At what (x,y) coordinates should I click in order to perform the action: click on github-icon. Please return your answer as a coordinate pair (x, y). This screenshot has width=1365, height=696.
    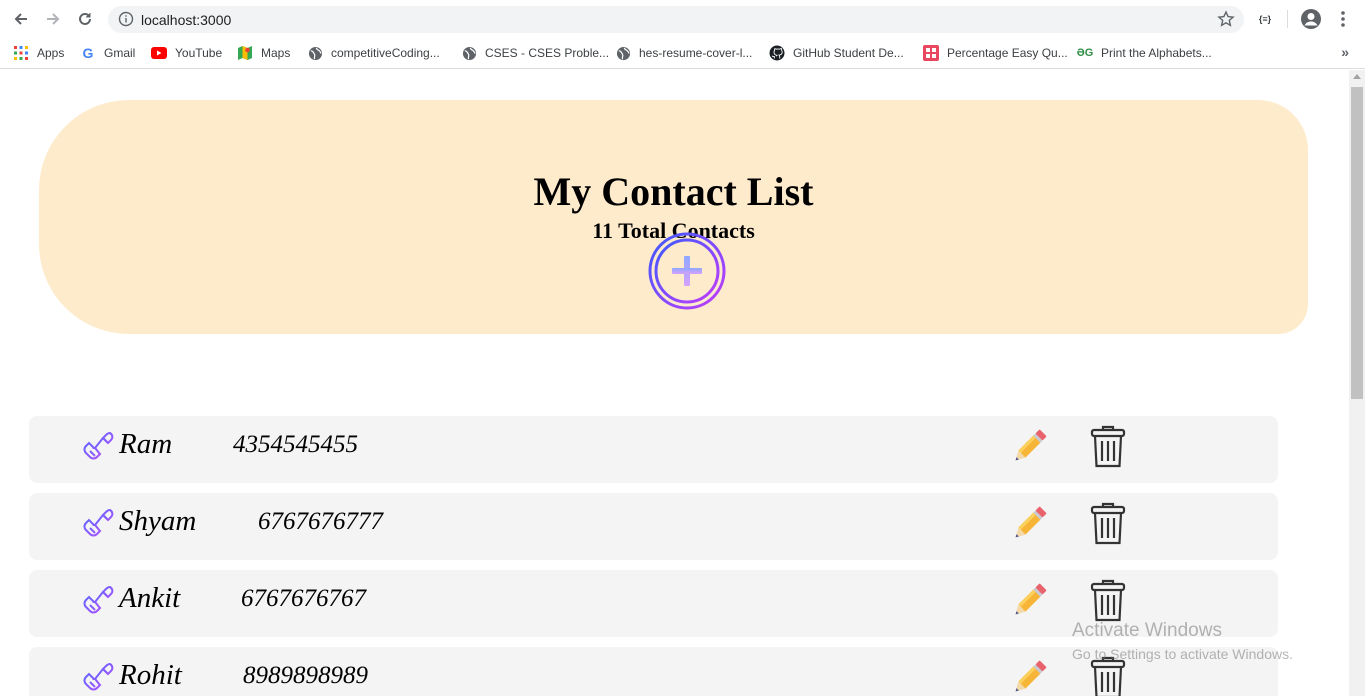
    Looking at the image, I should click on (777, 53).